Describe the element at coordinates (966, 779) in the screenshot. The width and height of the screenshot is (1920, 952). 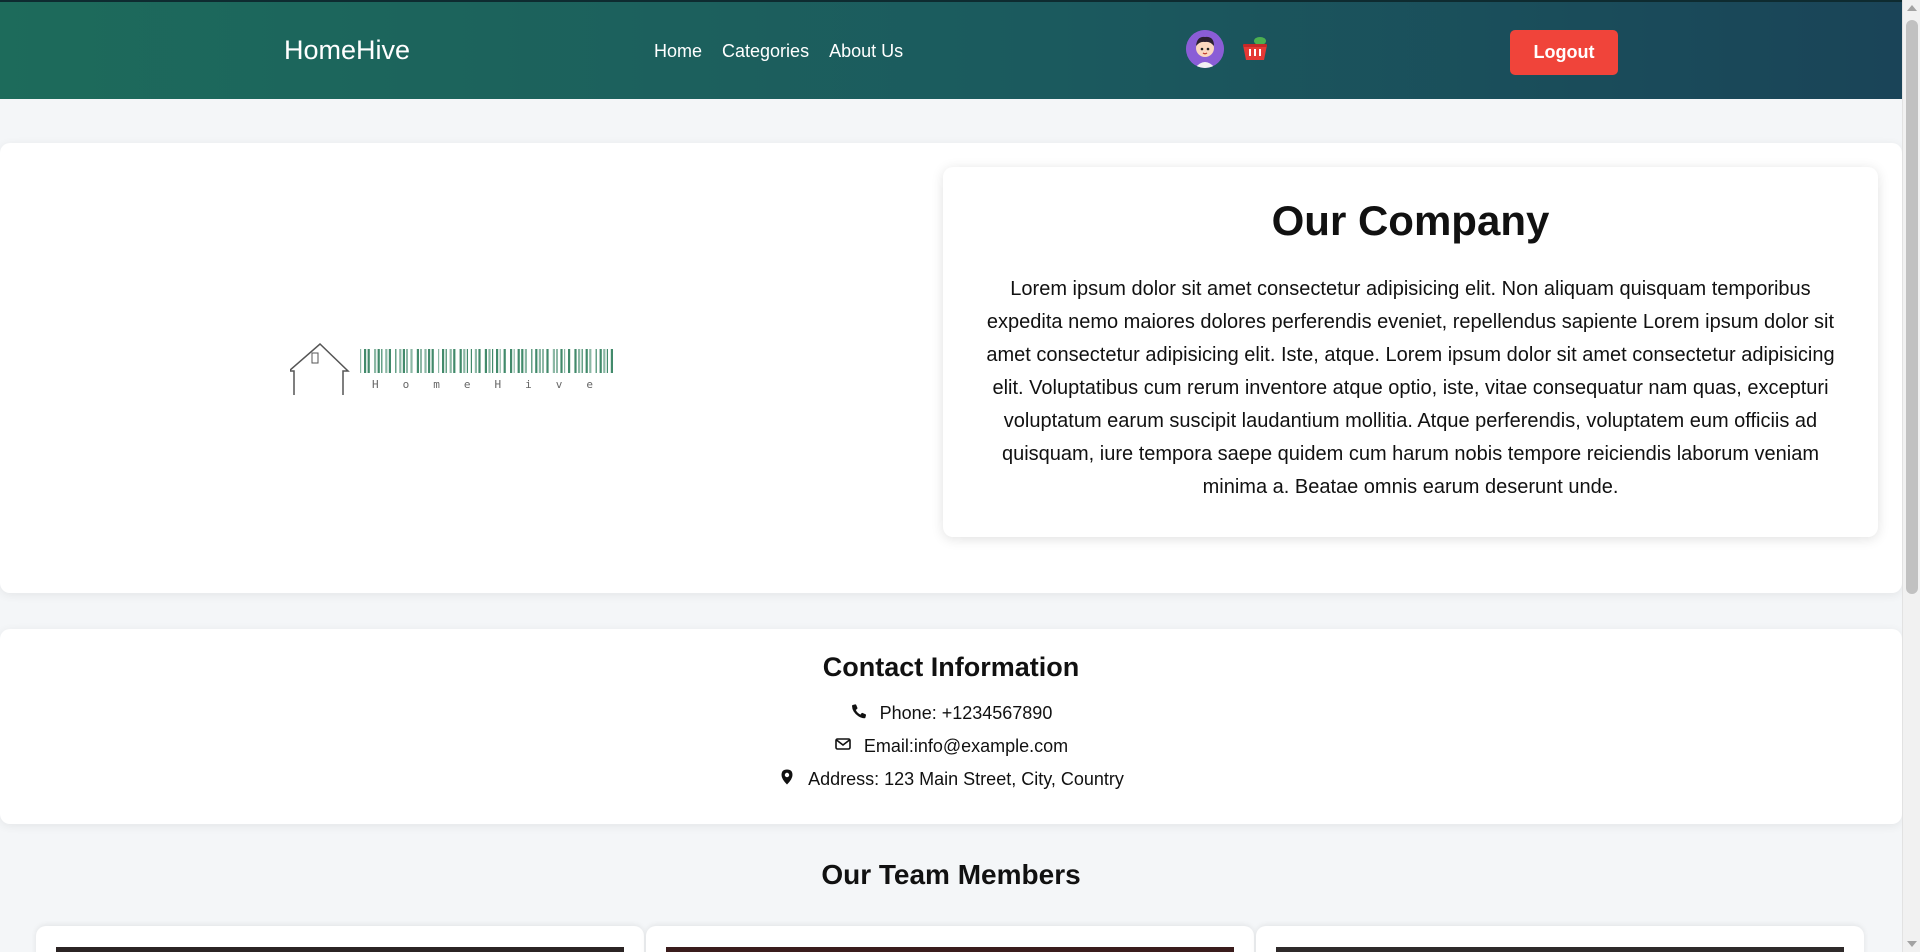
I see `address-text: Address: 123 Main Street, City, Country` at that location.